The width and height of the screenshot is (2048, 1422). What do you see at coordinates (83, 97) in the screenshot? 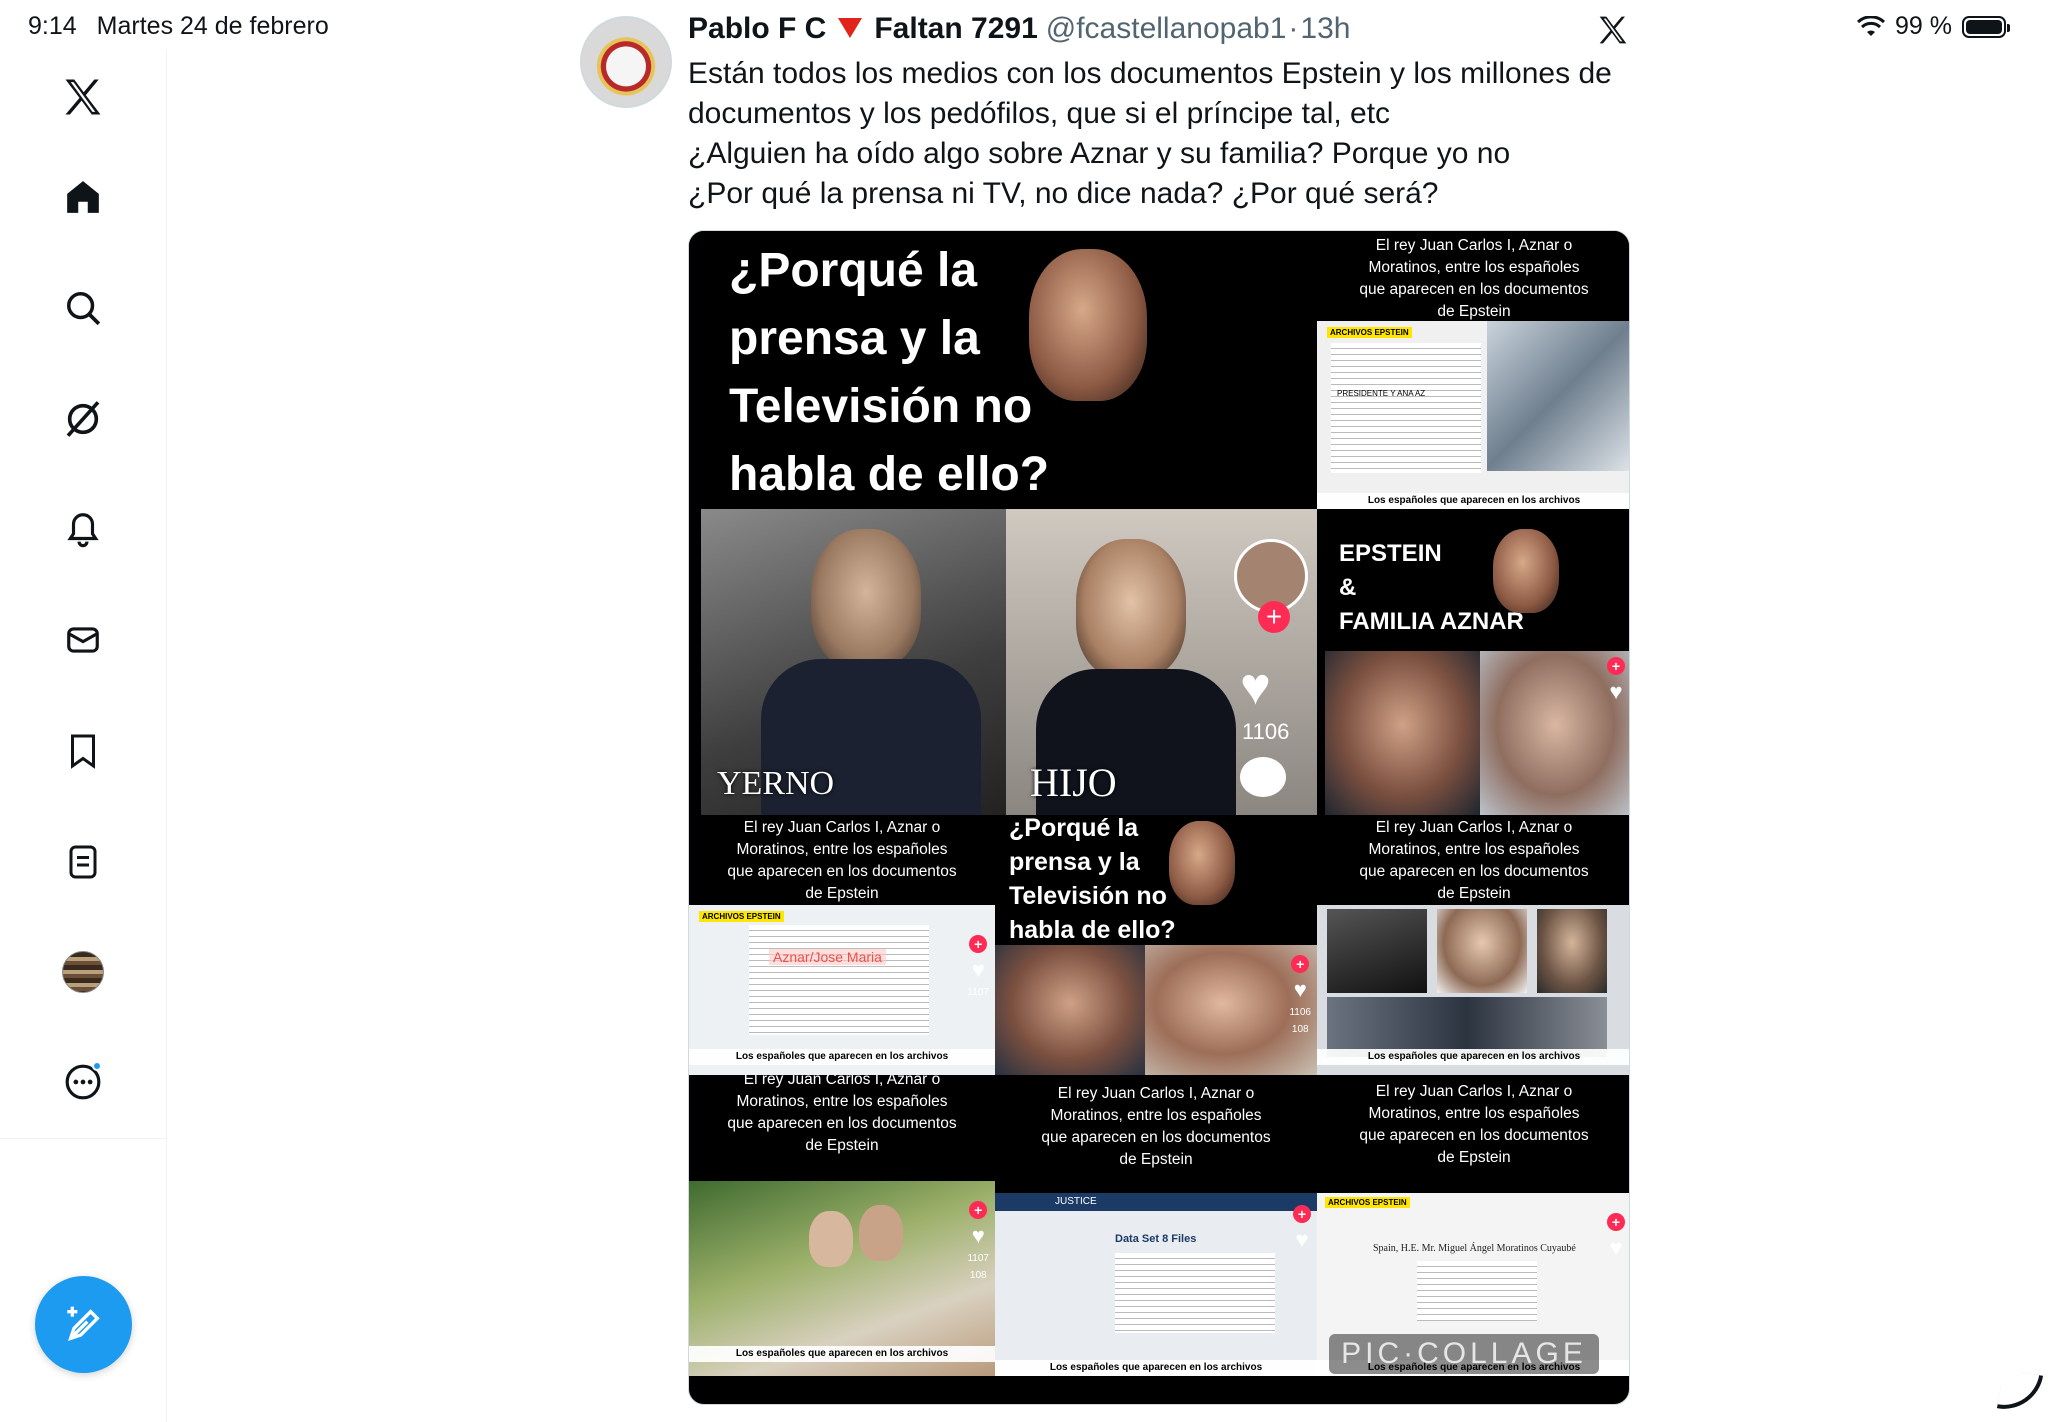
I see `x-logo-icon` at bounding box center [83, 97].